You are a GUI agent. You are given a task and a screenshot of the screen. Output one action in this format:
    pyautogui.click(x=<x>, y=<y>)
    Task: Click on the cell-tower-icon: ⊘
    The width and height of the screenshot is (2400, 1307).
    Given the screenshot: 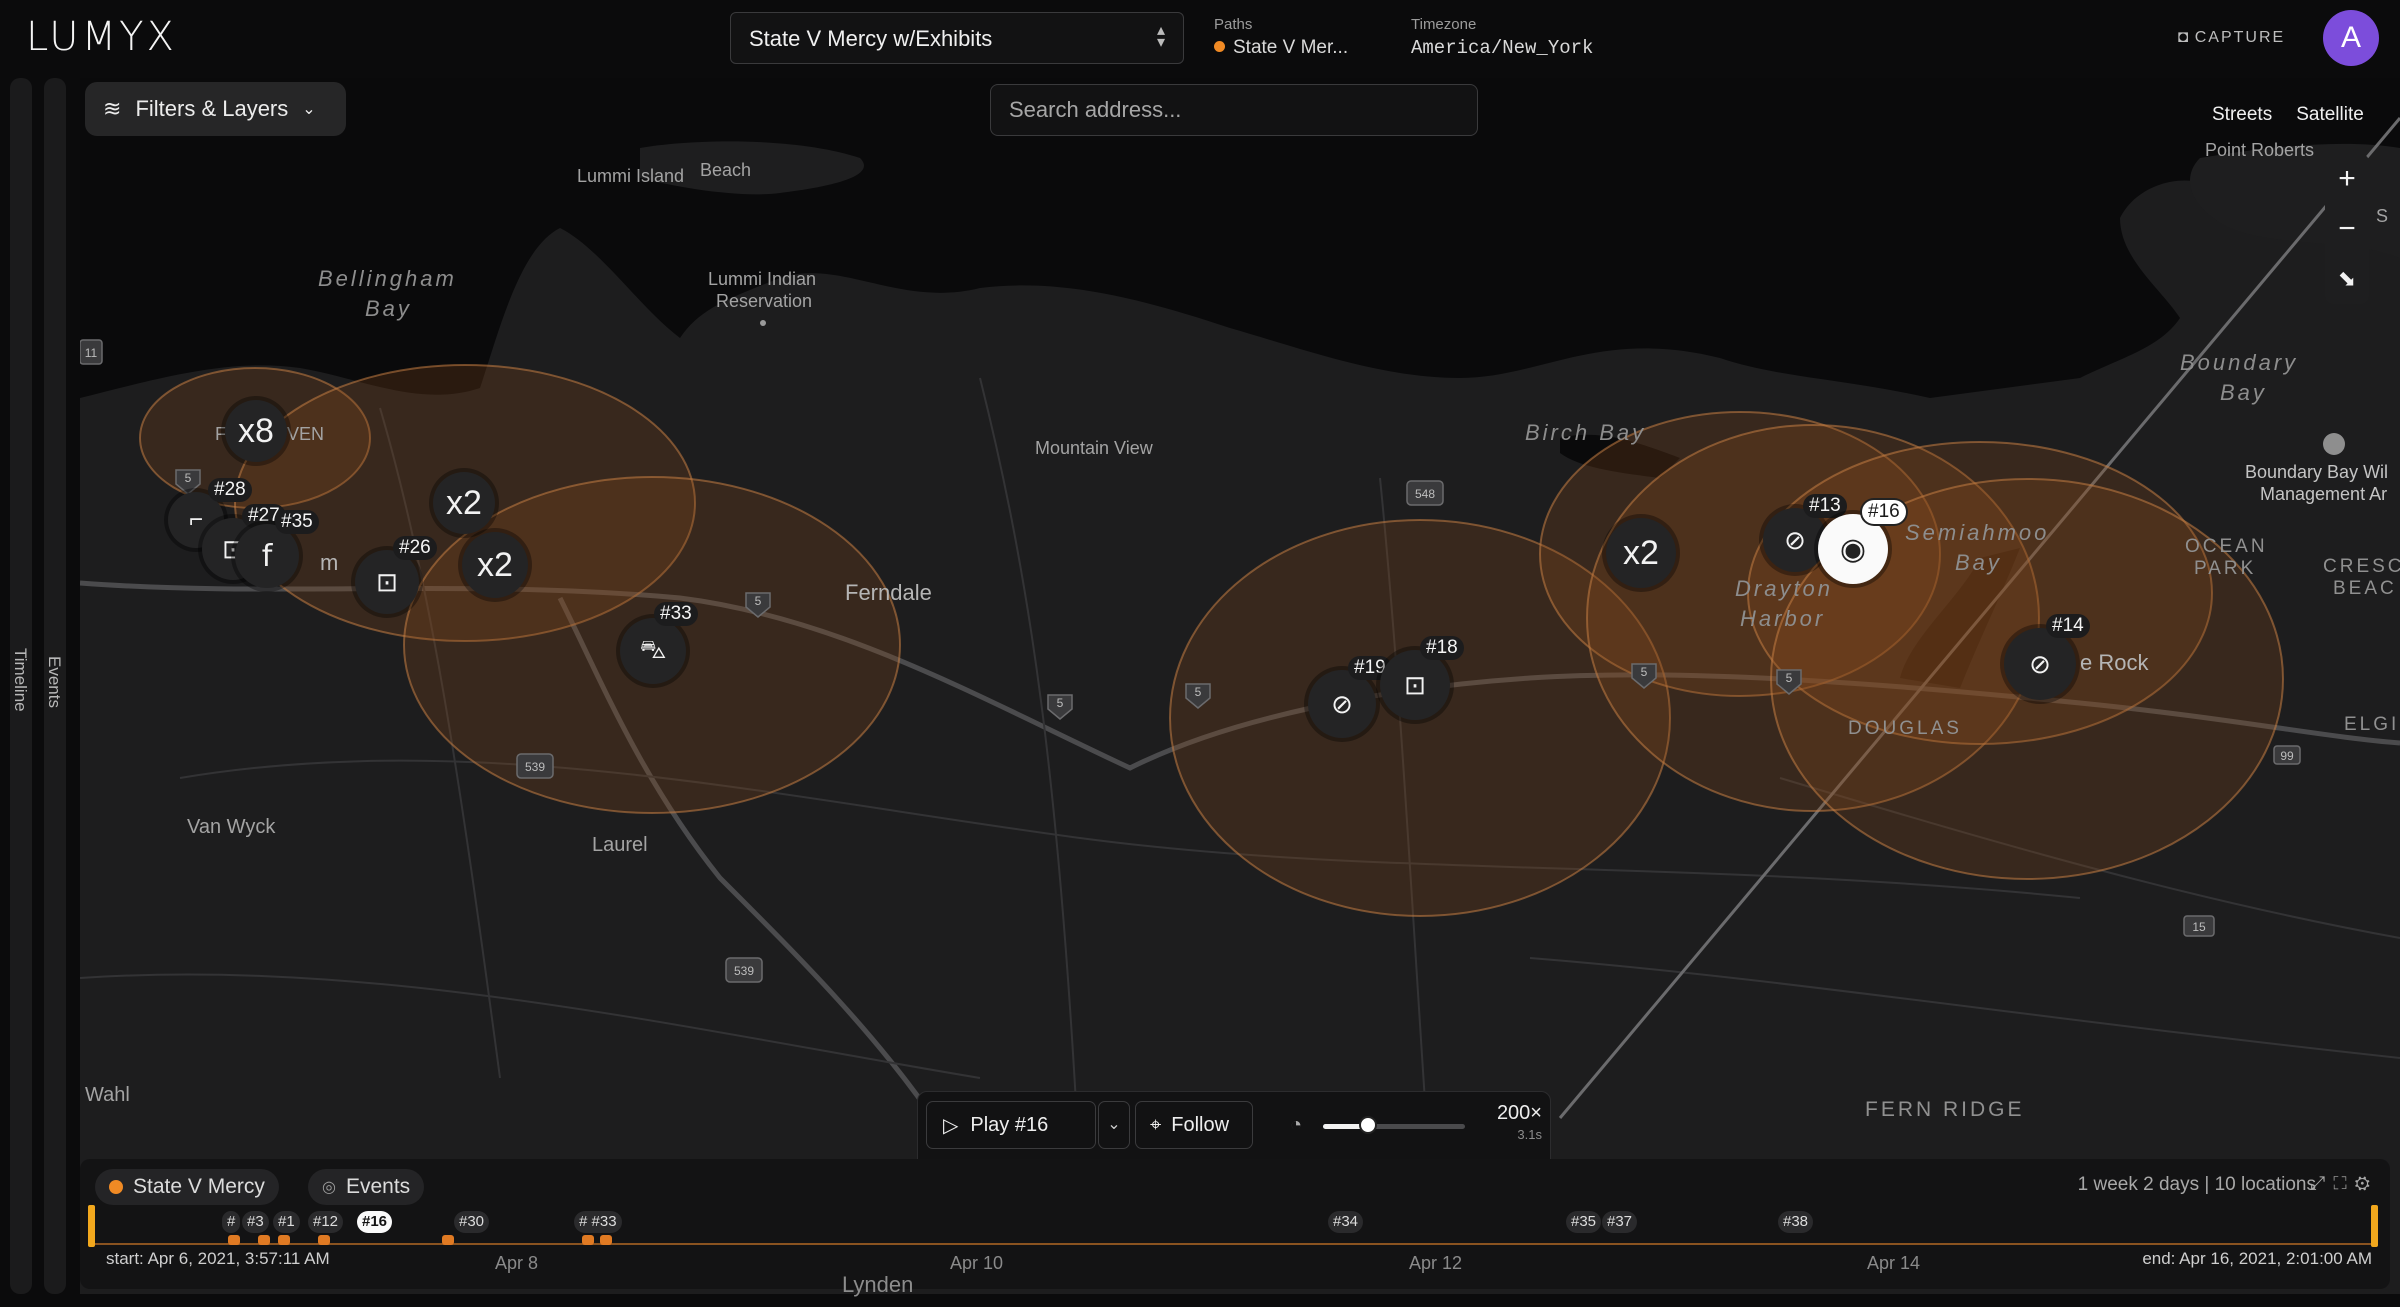 What is the action you would take?
    pyautogui.click(x=1795, y=539)
    